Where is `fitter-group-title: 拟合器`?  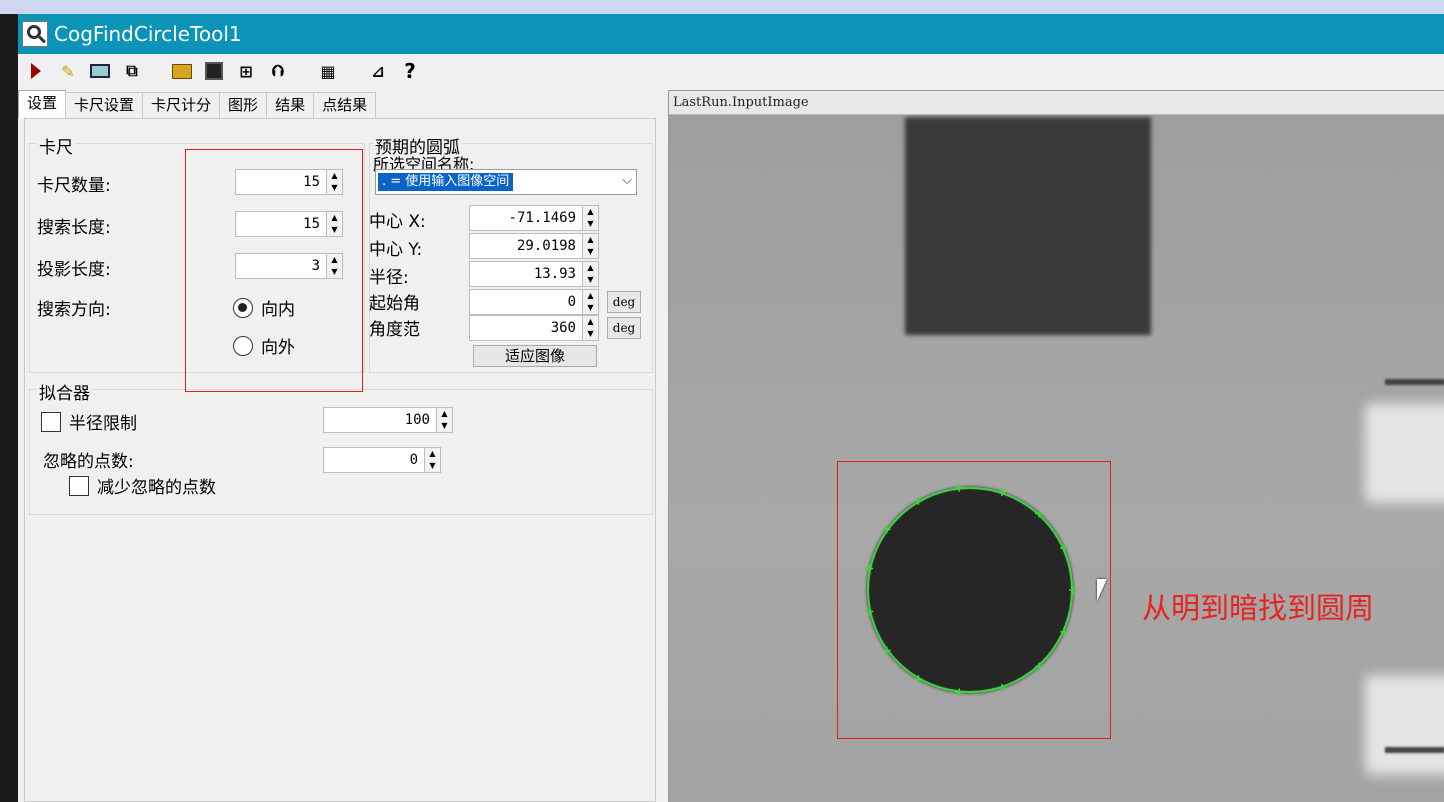
fitter-group-title: 拟合器 is located at coordinates (64, 391).